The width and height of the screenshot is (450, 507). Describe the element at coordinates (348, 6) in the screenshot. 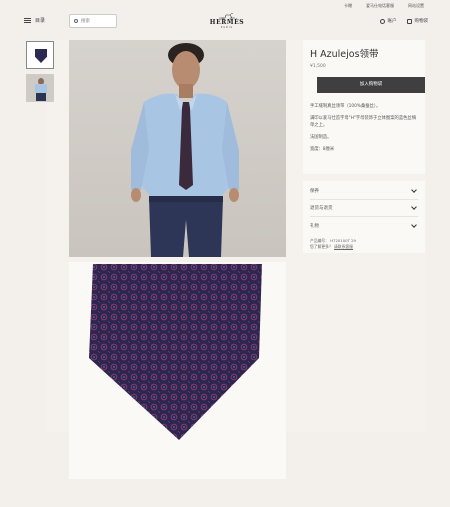

I see `topbar-link-gift: 卡赠` at that location.